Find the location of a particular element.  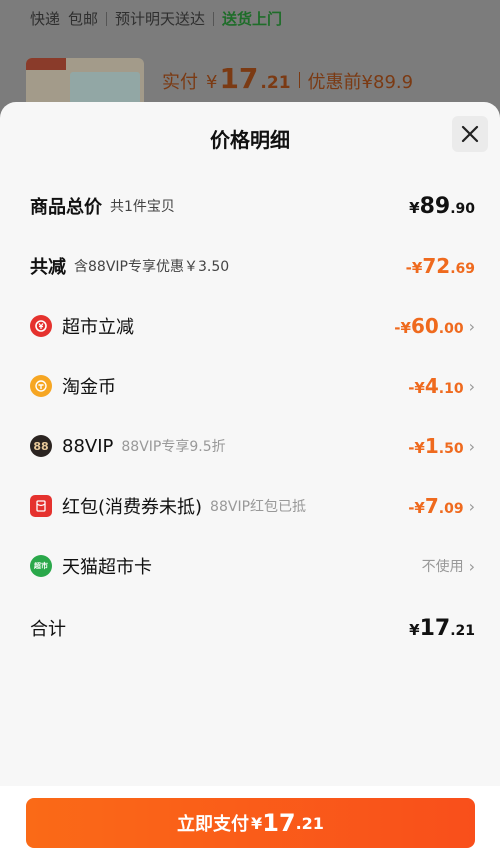

red-packet-icon is located at coordinates (41, 506).